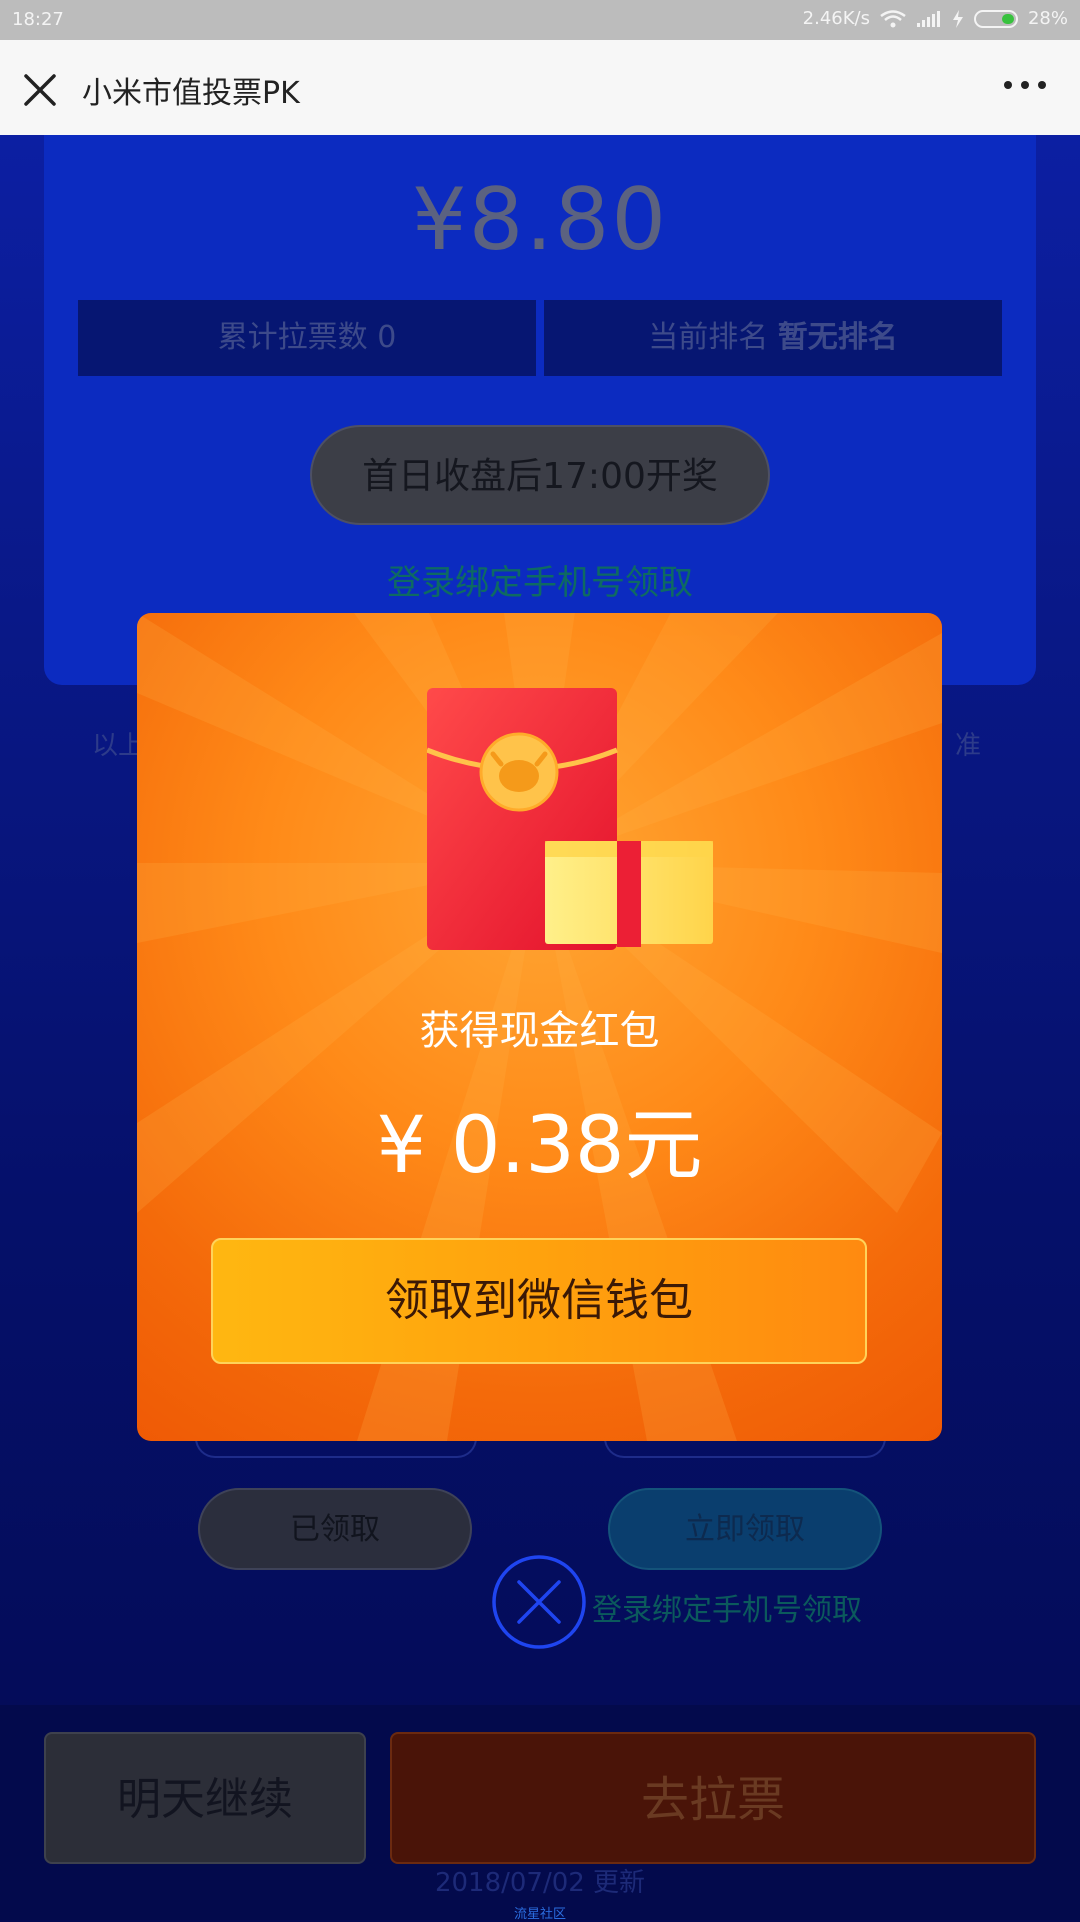  I want to click on network-speed: 2.46K/s, so click(836, 18).